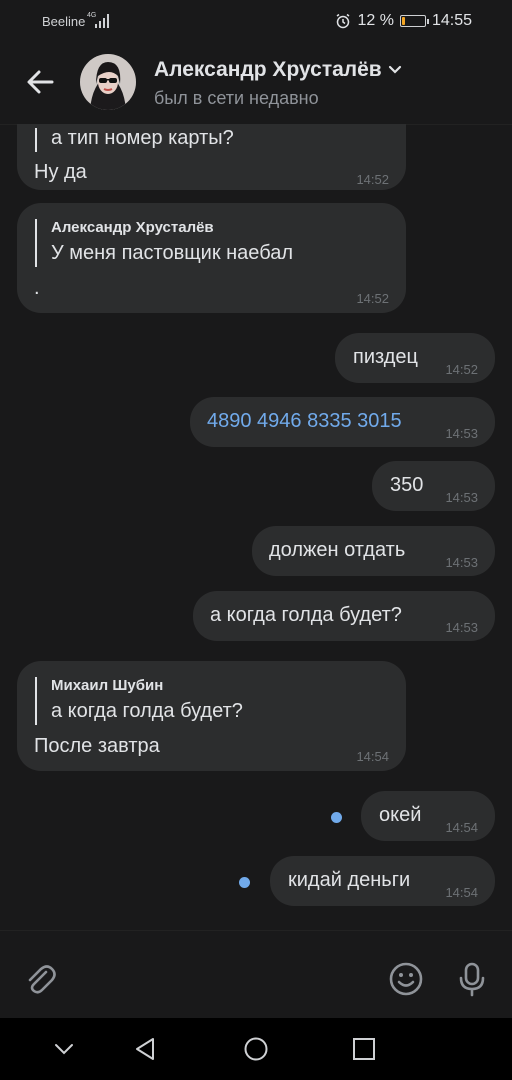 The image size is (512, 1080). Describe the element at coordinates (385, 357) in the screenshot. I see `message-text: пиздец` at that location.